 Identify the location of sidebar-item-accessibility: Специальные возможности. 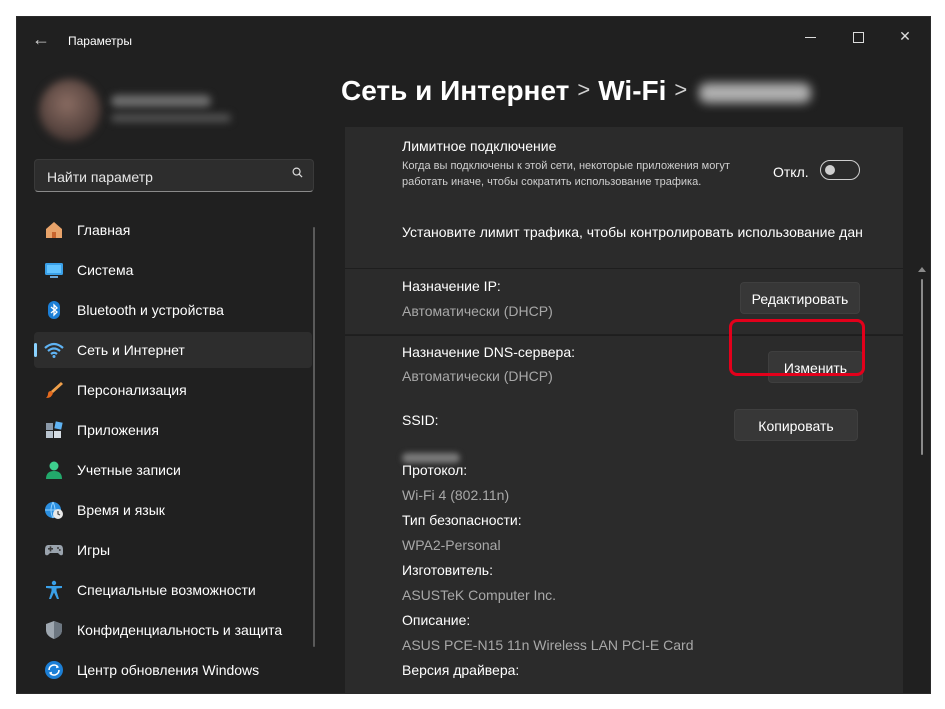
(173, 590).